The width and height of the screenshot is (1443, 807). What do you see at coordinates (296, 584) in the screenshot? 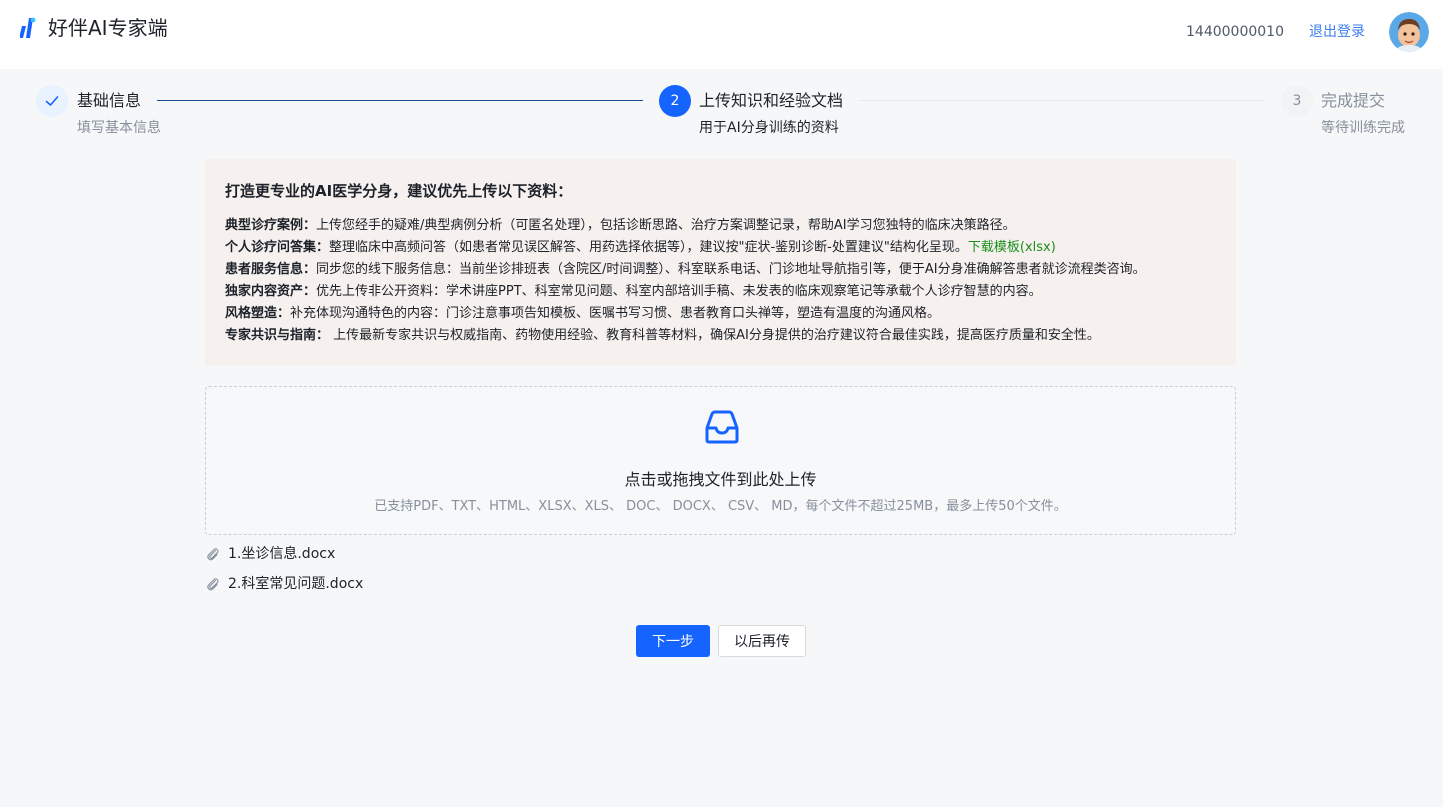
I see `file-name: 2.科室常见问题.docx` at bounding box center [296, 584].